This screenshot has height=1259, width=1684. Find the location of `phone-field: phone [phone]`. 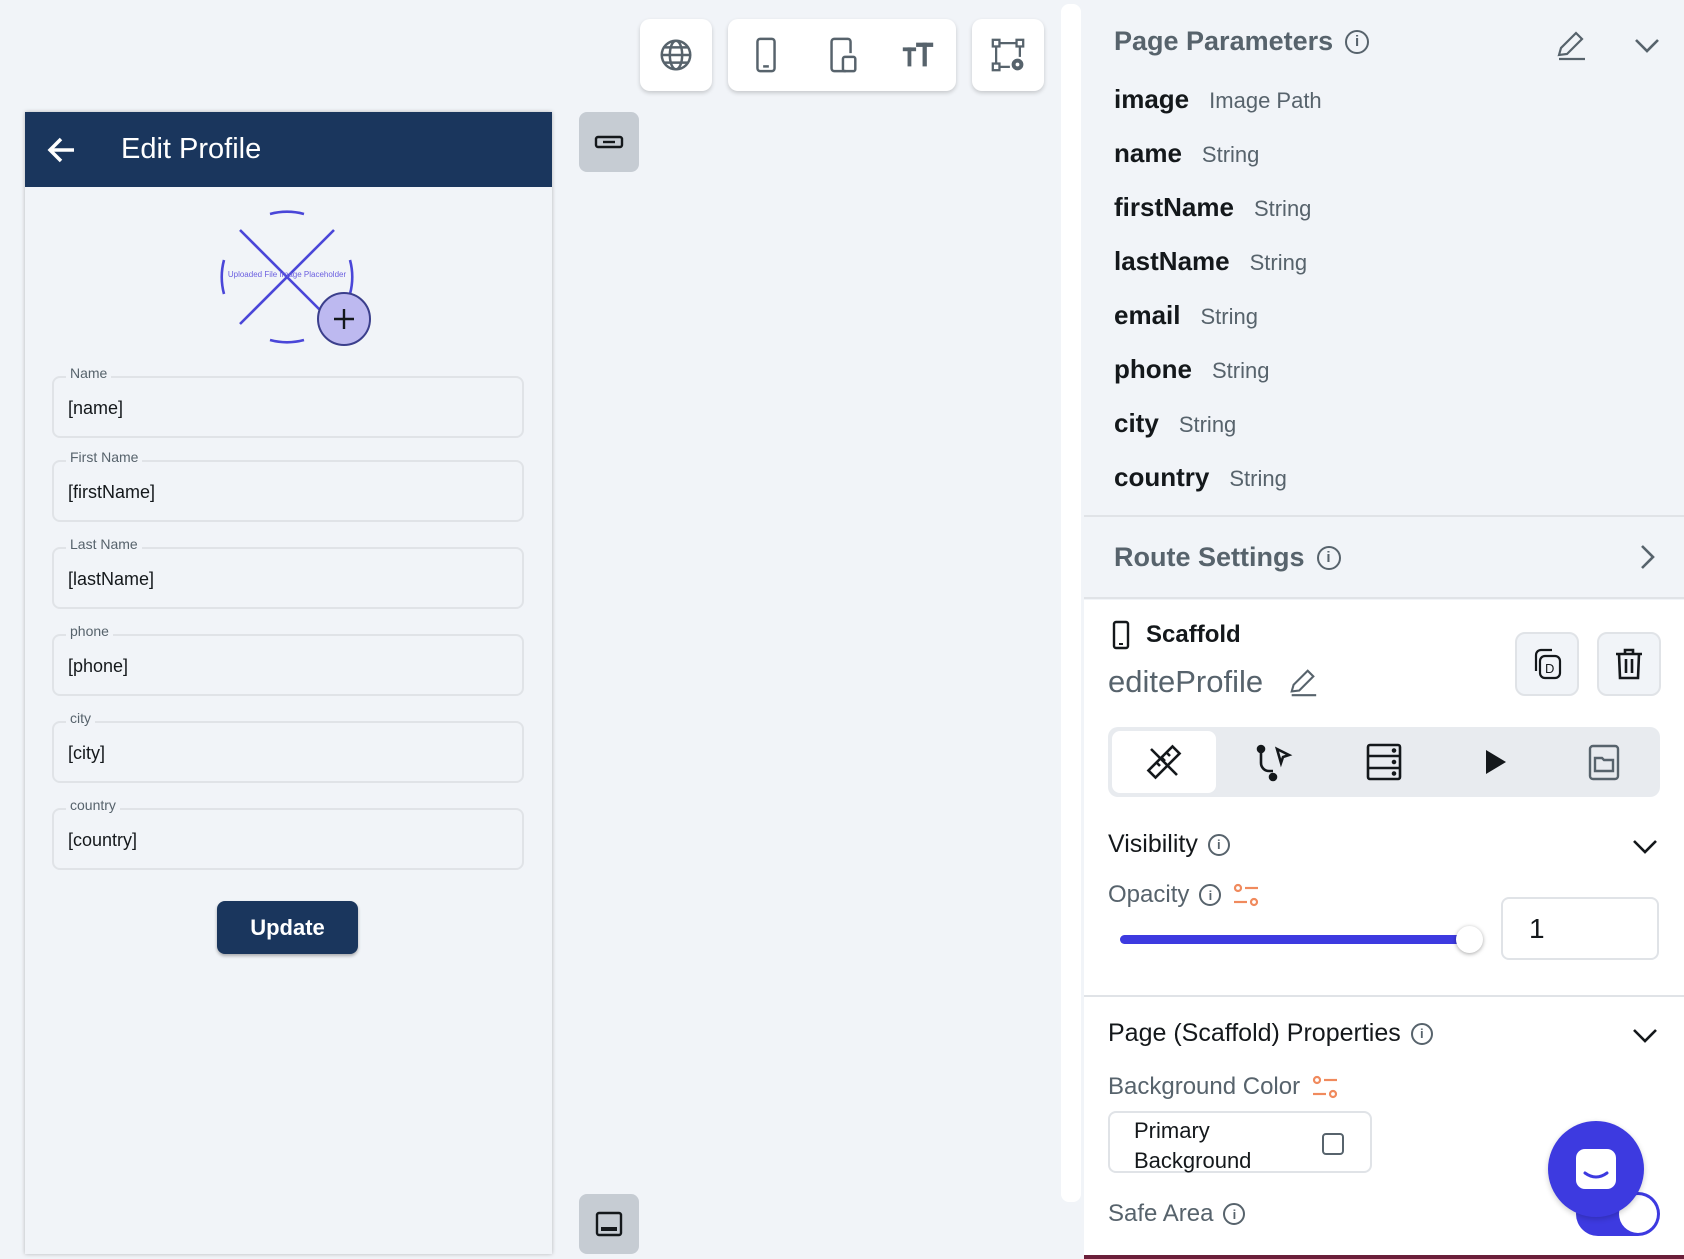

phone-field: phone [phone] is located at coordinates (288, 659).